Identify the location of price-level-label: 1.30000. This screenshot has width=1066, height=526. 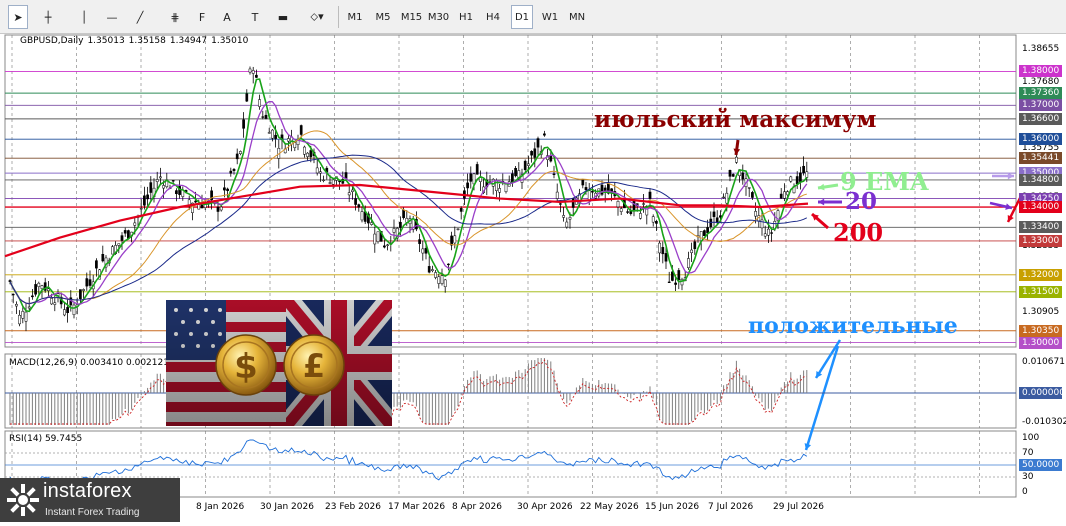
(1040, 342).